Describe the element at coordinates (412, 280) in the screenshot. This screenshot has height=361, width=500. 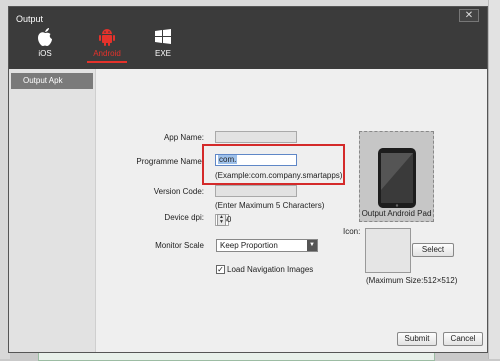
I see `icon-max-size-hint: (Maximum Size:512×512)` at that location.